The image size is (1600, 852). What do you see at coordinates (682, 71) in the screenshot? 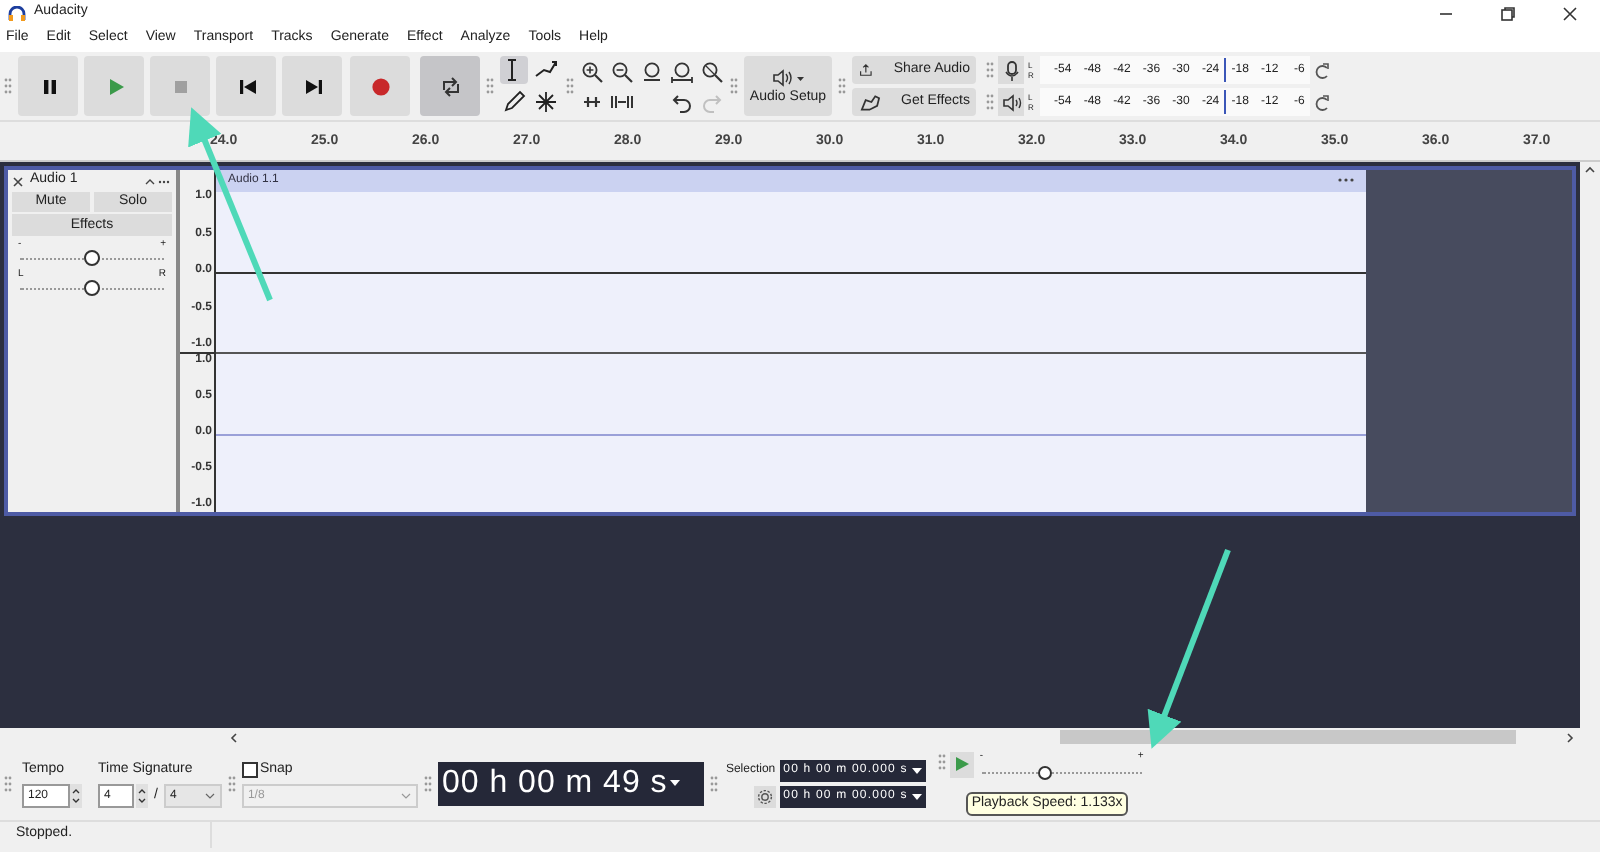
I see `fit-project-icon` at bounding box center [682, 71].